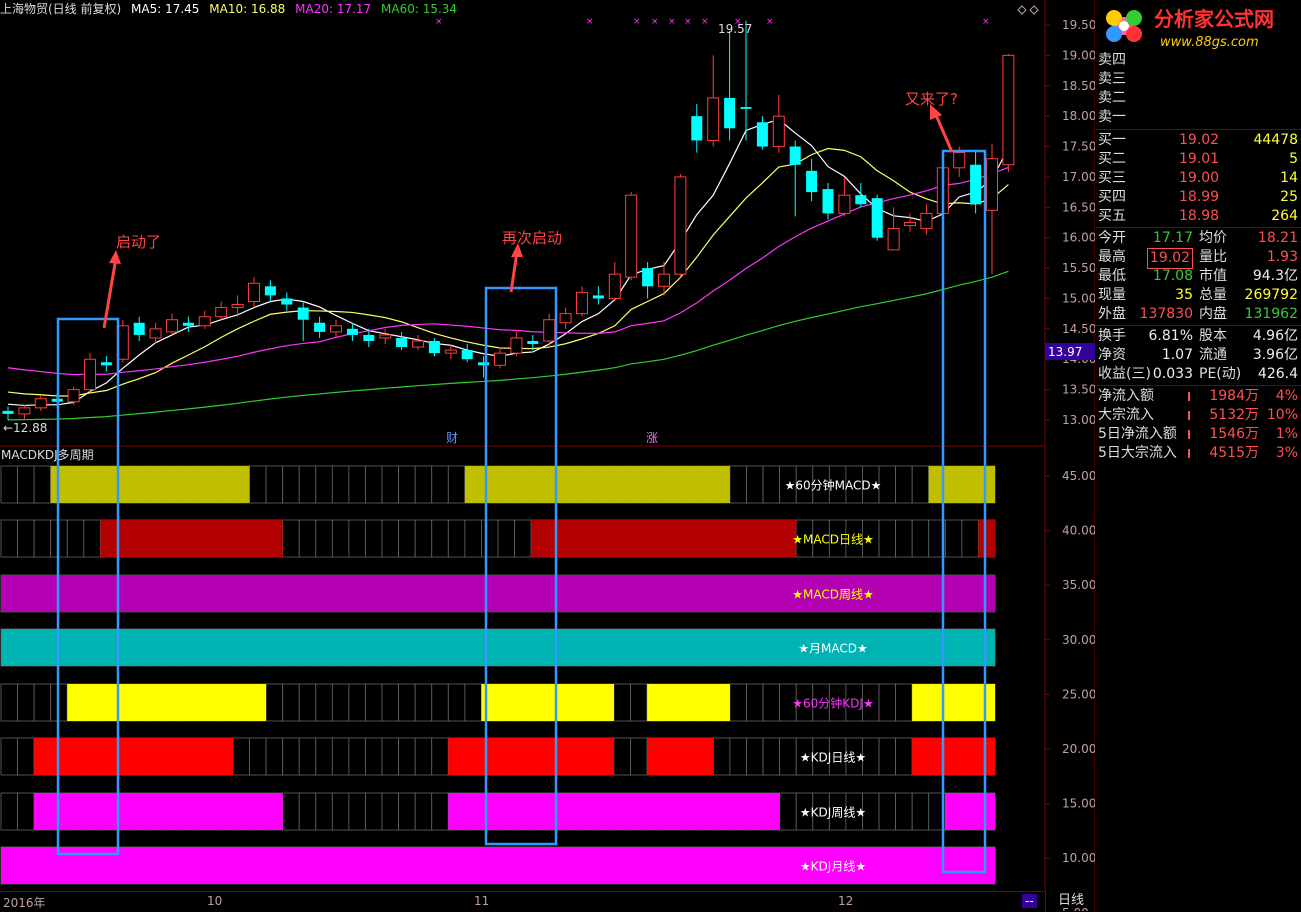  What do you see at coordinates (1078, 298) in the screenshot?
I see `price-tick-label: 15.00` at bounding box center [1078, 298].